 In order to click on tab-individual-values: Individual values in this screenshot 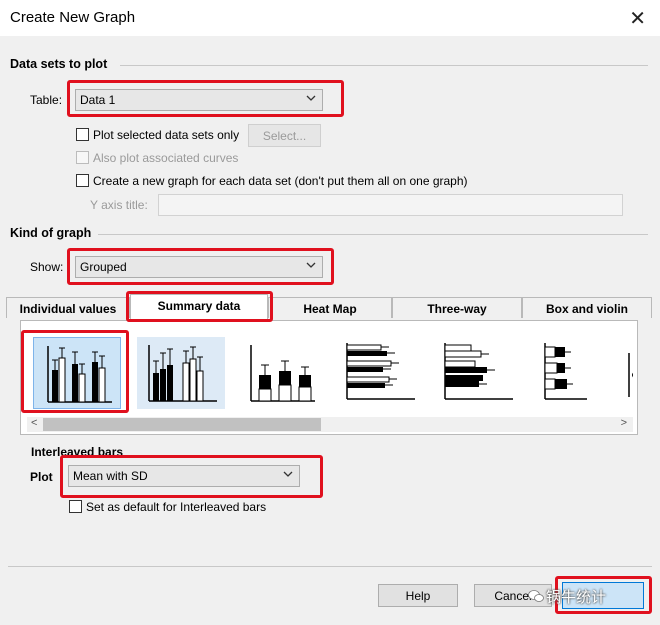, I will do `click(68, 307)`.